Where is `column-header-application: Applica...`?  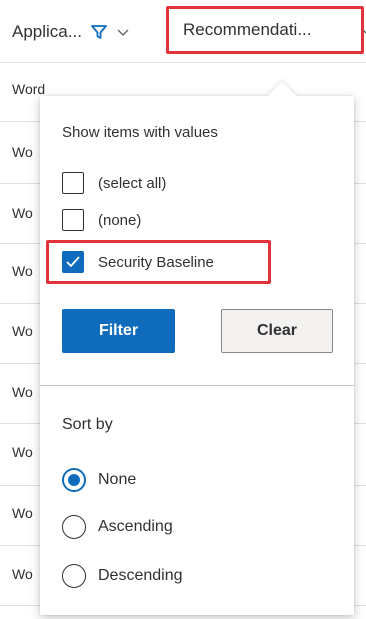 column-header-application: Applica... is located at coordinates (71, 32).